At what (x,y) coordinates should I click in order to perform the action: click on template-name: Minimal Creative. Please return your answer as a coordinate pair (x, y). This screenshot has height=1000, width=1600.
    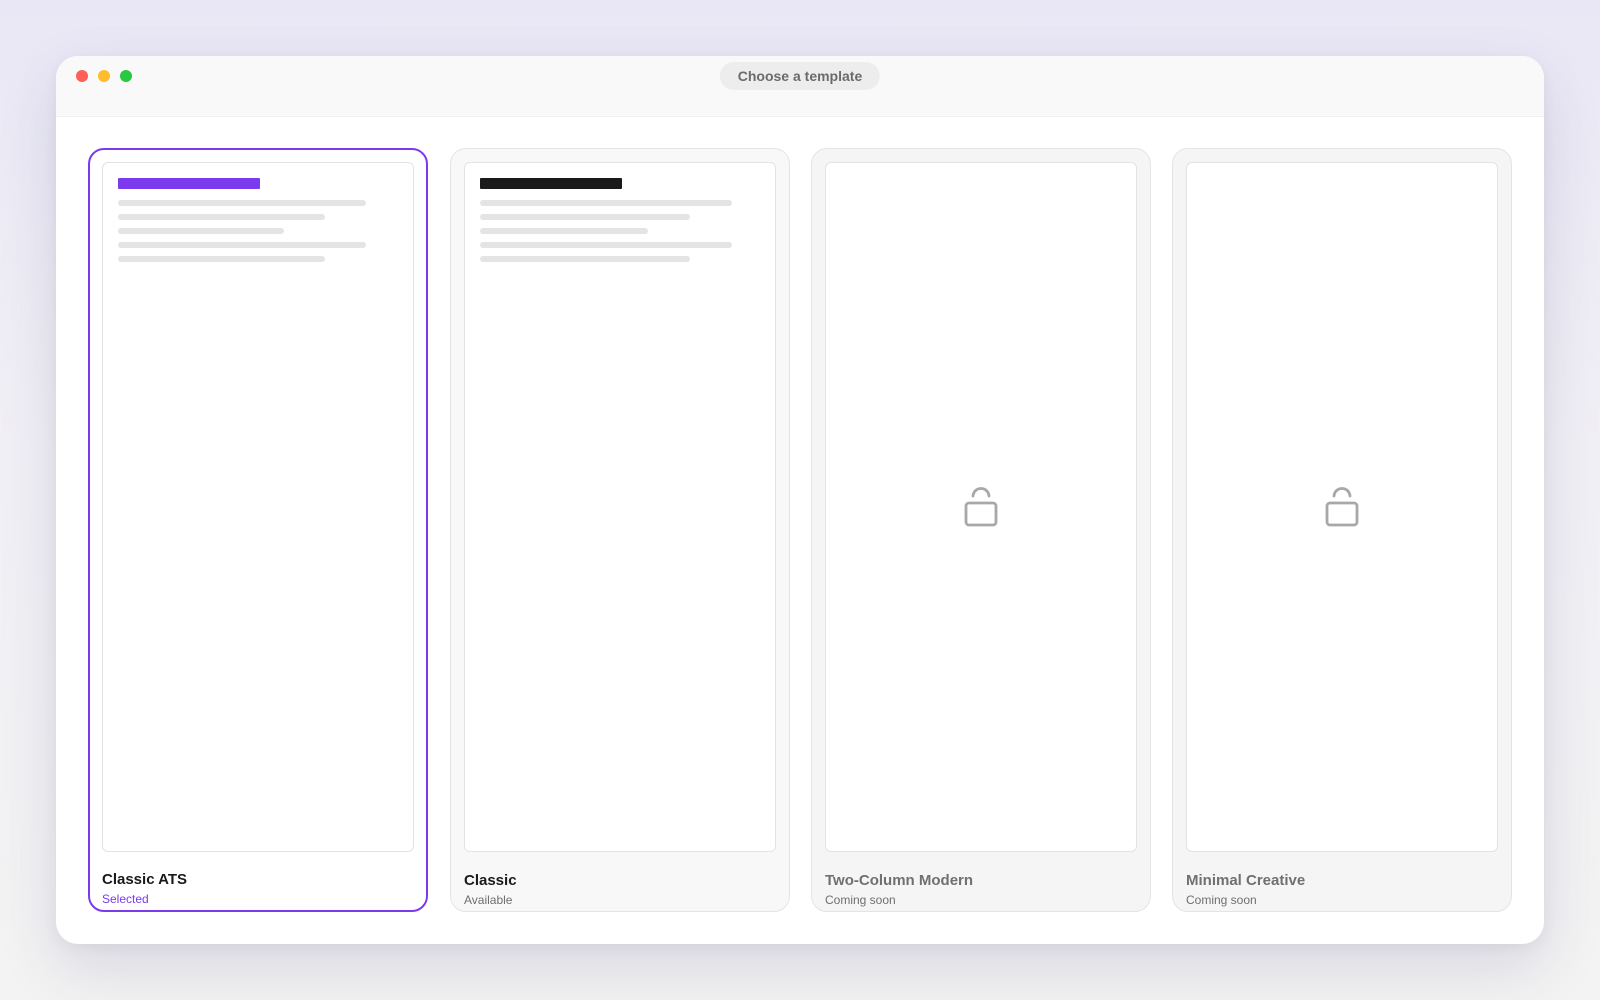
    Looking at the image, I should click on (1246, 880).